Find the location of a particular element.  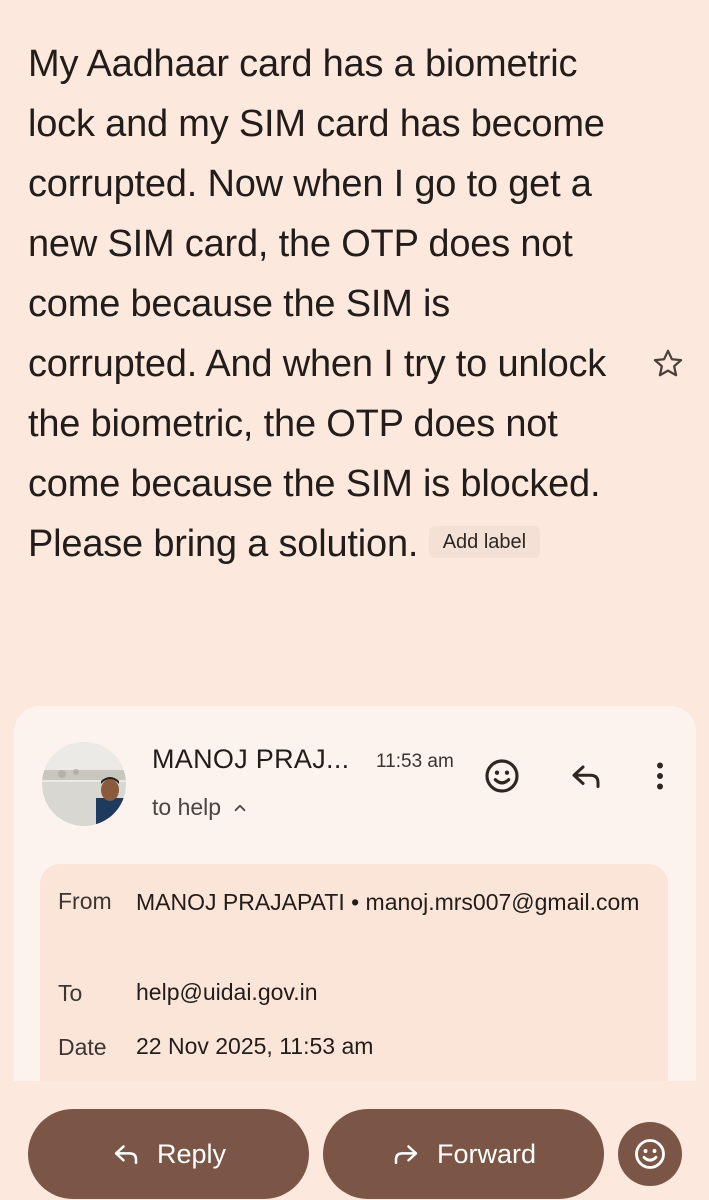

date-label: Date is located at coordinates (82, 1047).